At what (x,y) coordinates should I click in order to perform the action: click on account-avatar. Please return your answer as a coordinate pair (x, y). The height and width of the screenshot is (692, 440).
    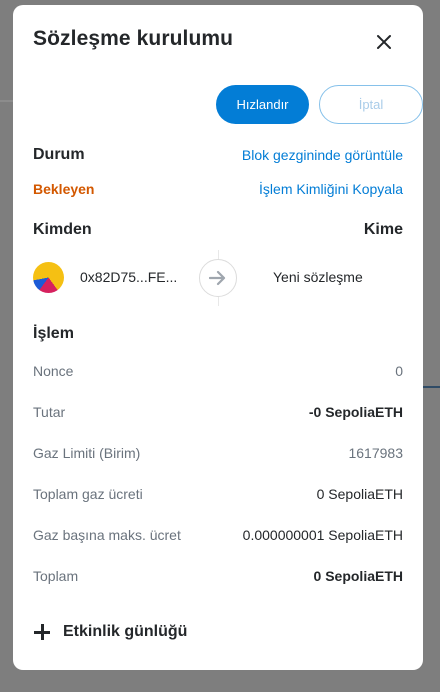
    Looking at the image, I should click on (48, 277).